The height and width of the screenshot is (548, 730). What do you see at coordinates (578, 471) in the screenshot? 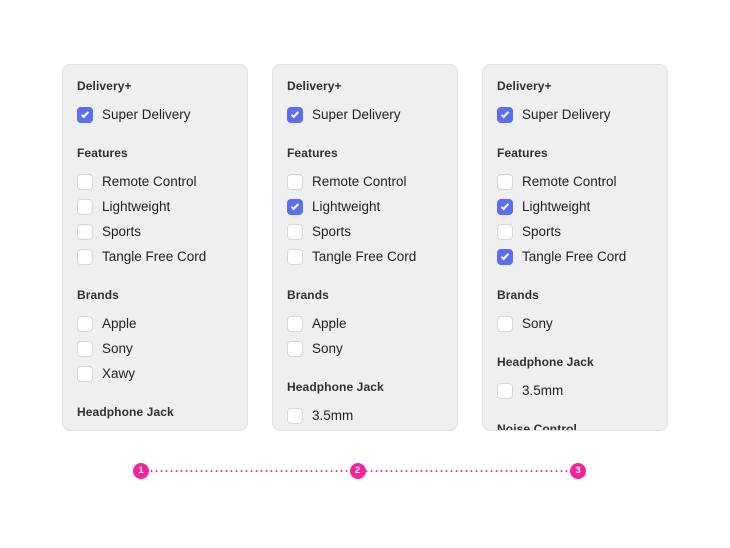
I see `step-dot-3: 3` at bounding box center [578, 471].